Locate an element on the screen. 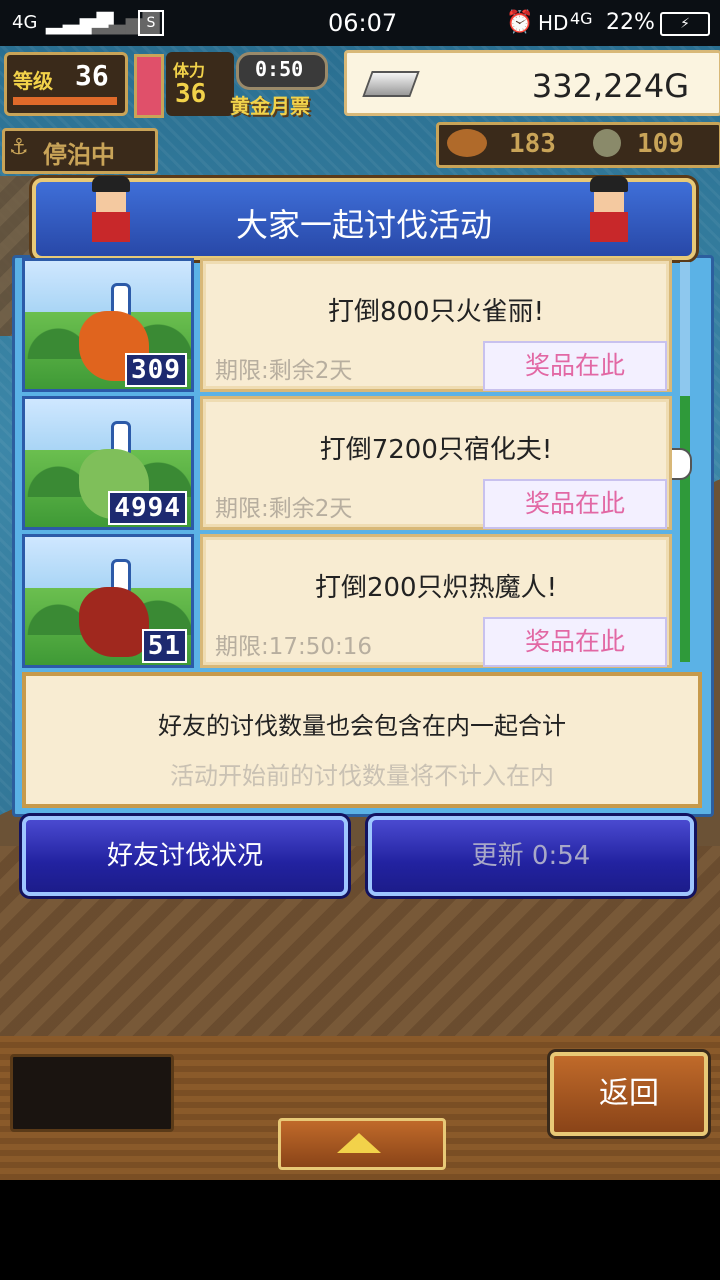  alarm-icon: ⏰ is located at coordinates (520, 22).